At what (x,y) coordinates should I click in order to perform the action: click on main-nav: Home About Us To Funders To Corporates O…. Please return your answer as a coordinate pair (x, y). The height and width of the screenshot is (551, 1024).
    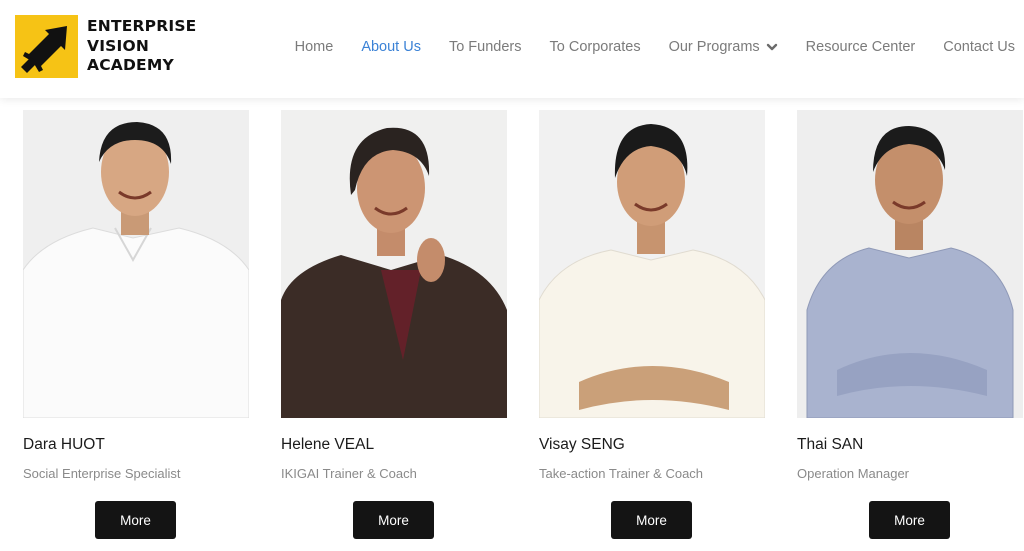
    Looking at the image, I should click on (655, 47).